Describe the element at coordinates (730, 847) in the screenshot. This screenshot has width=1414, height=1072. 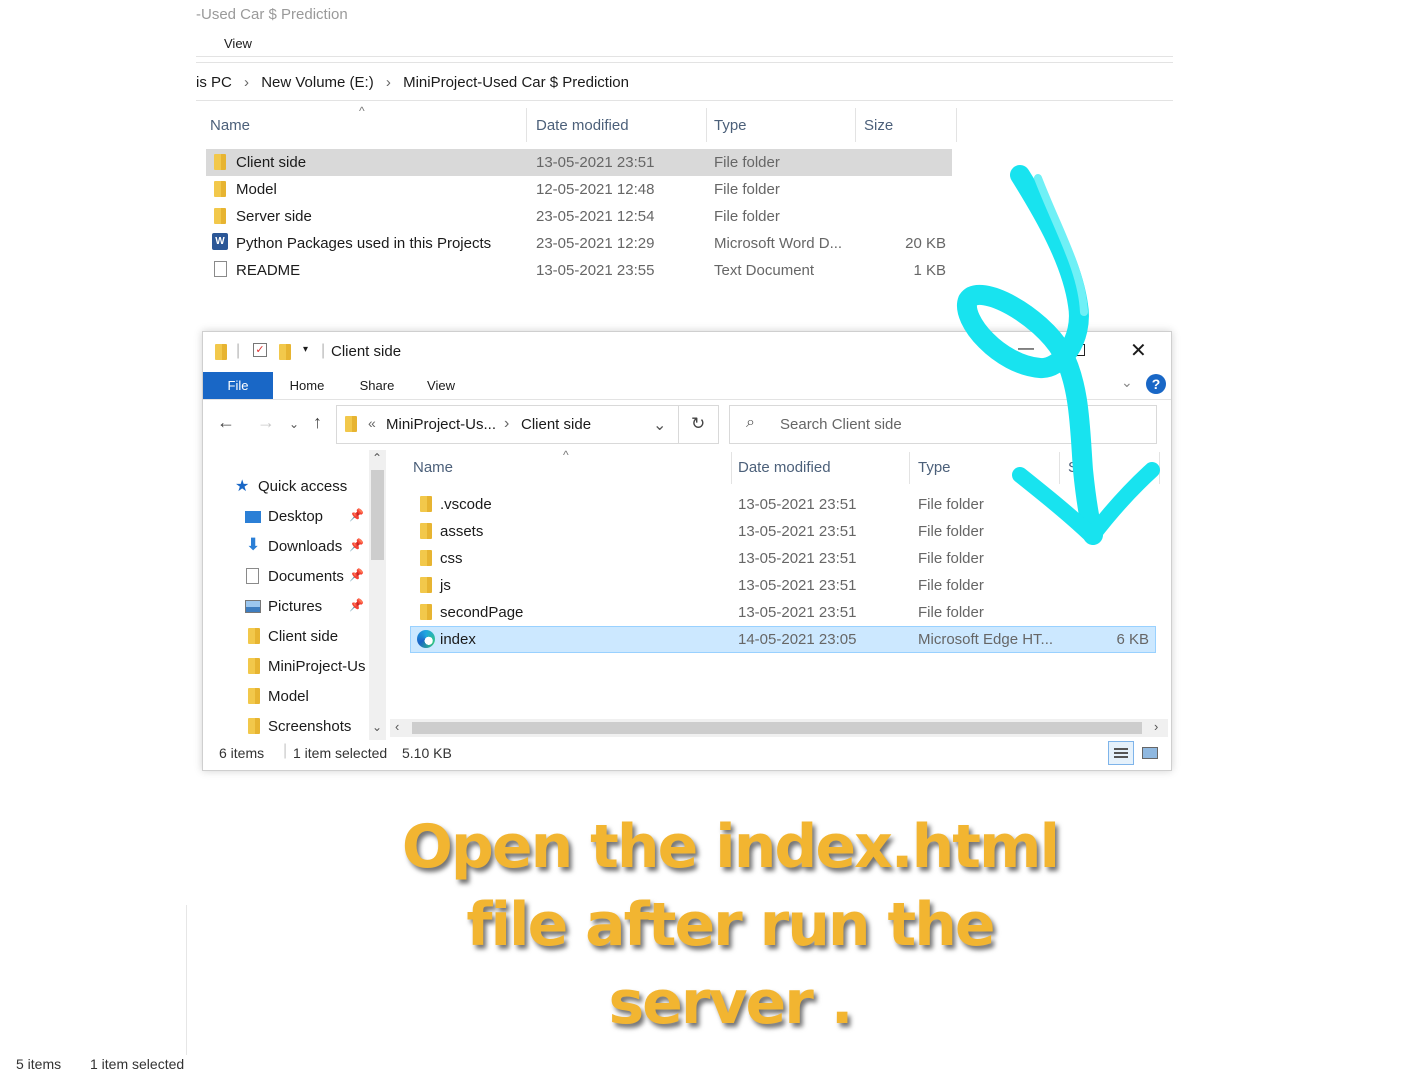
I see `caption-line-1: Open the index.html` at that location.